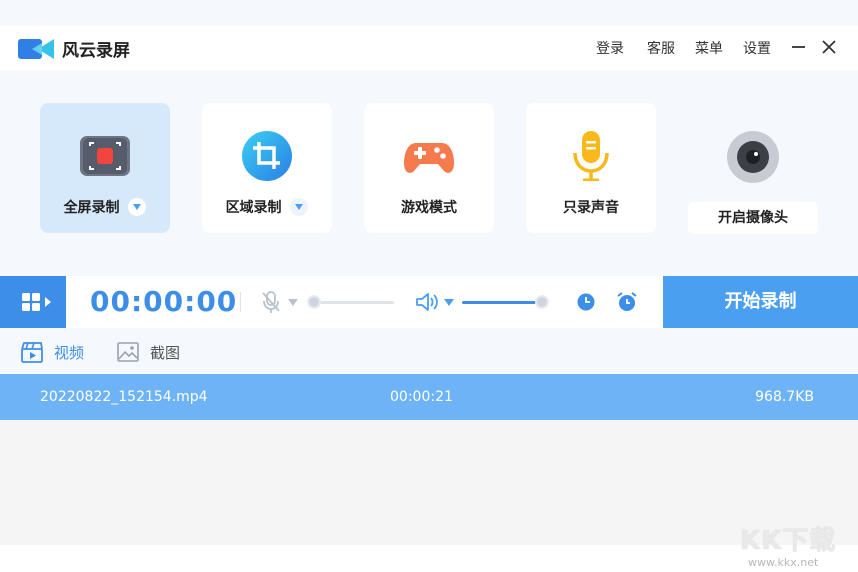 This screenshot has width=858, height=572. Describe the element at coordinates (799, 47) in the screenshot. I see `minimize-icon` at that location.